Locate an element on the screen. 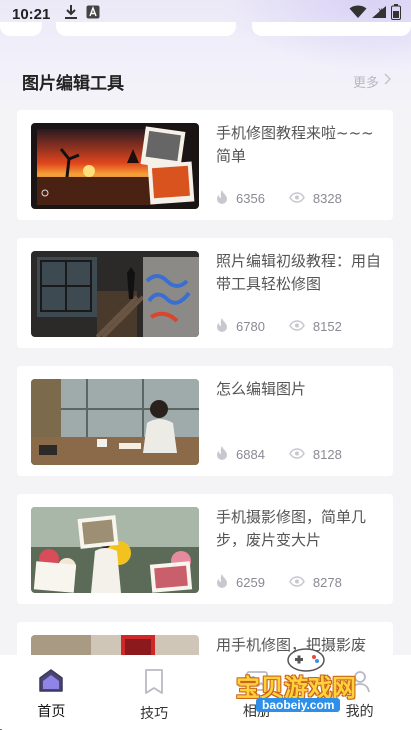  font-app-icon is located at coordinates (93, 14).